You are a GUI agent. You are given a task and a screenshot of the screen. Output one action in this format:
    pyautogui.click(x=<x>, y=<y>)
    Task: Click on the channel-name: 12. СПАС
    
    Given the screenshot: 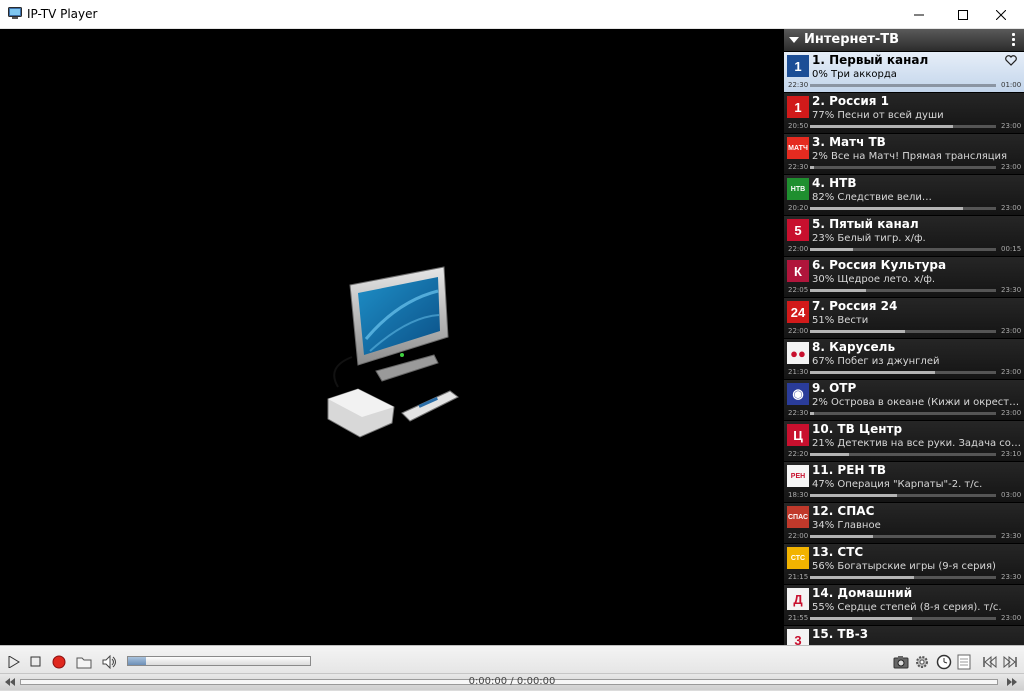 What is the action you would take?
    pyautogui.click(x=843, y=511)
    